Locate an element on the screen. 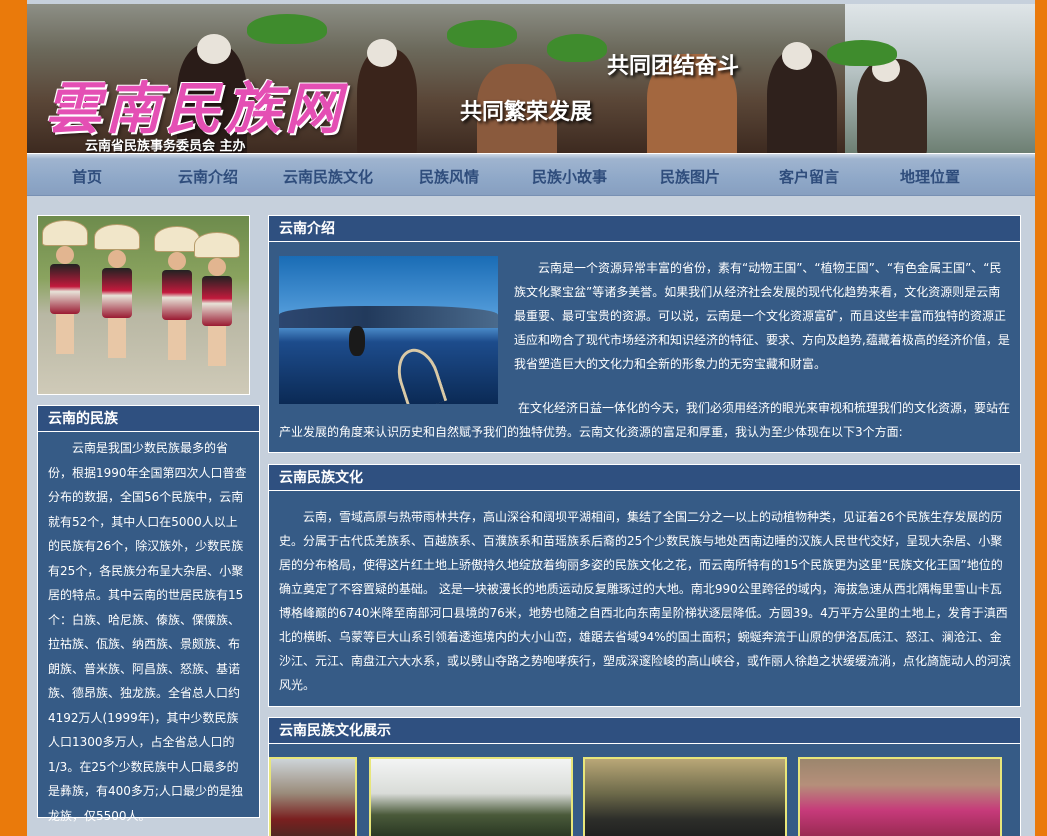 This screenshot has height=836, width=1047. nav-item-home: 首页 is located at coordinates (87, 176).